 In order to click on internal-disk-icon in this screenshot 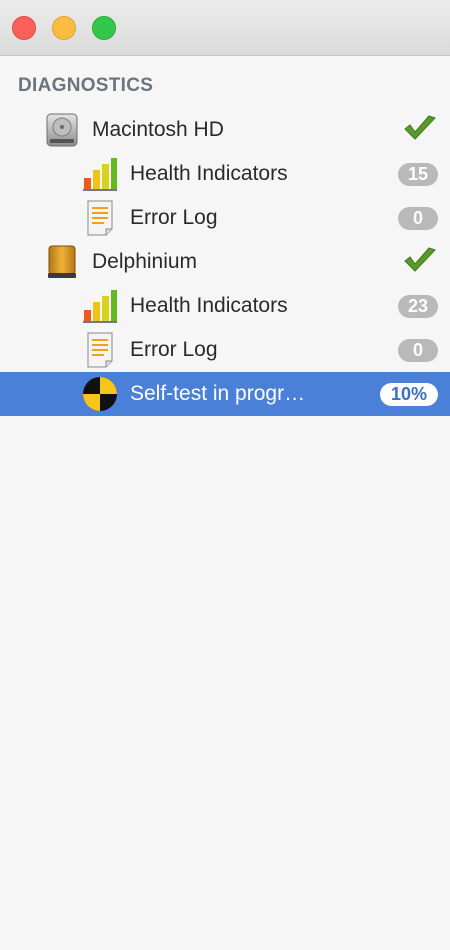, I will do `click(62, 130)`.